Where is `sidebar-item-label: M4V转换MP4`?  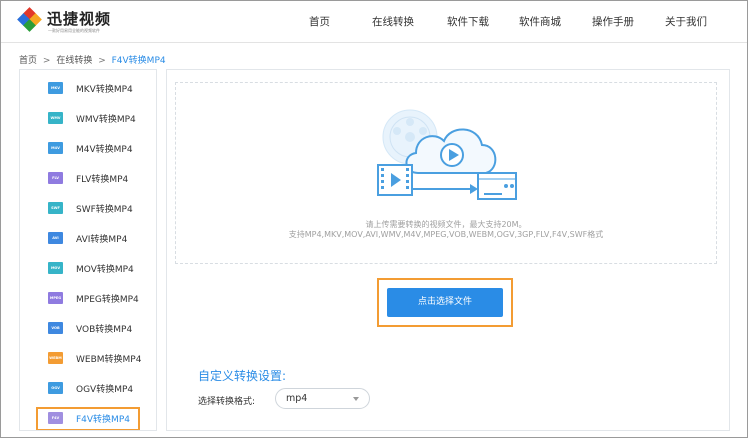
sidebar-item-label: M4V转换MP4 is located at coordinates (104, 150).